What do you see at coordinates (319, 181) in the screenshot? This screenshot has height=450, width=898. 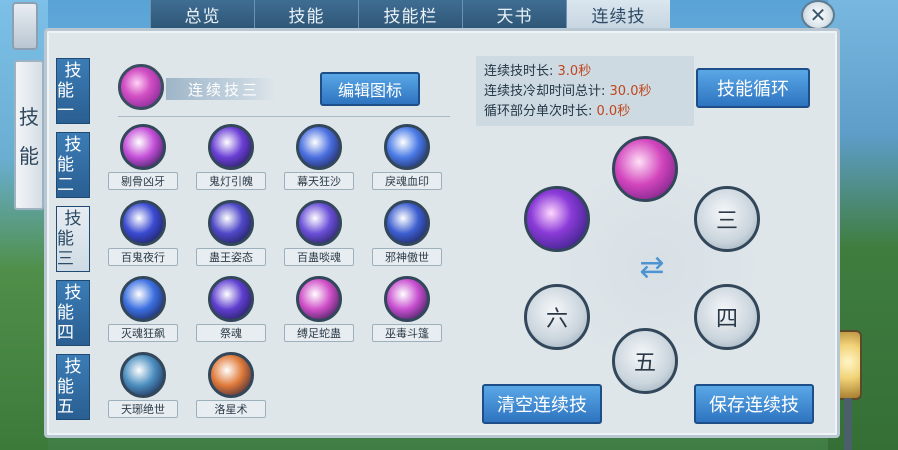 I see `skill-label: 幕天狂沙` at bounding box center [319, 181].